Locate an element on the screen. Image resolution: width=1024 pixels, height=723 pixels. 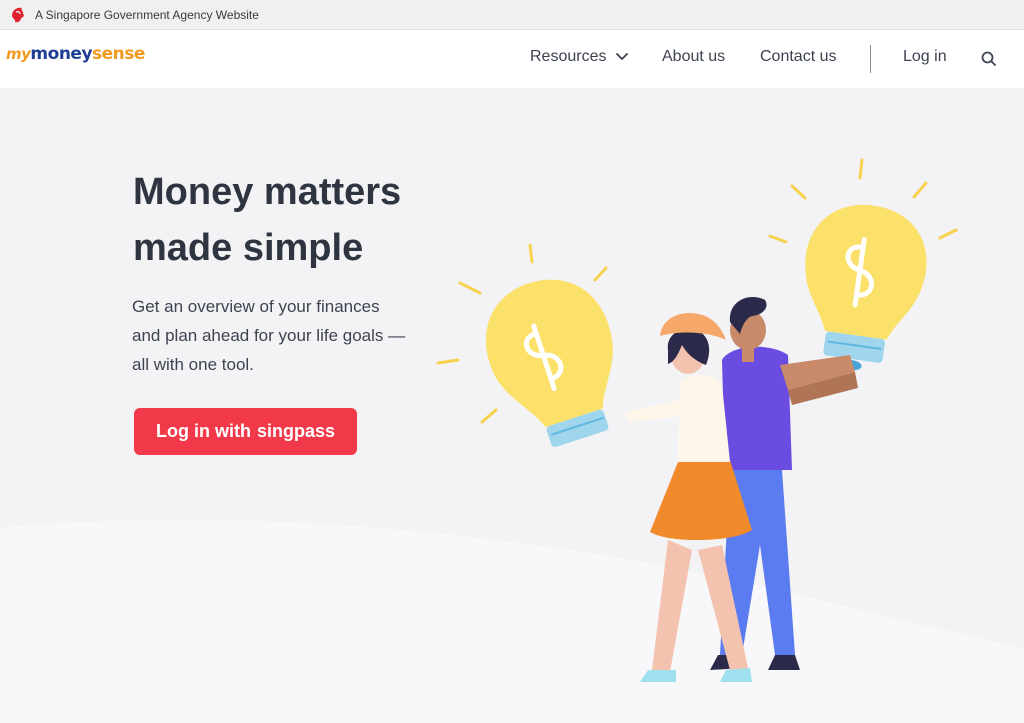
nav-contact-us: Contact us is located at coordinates (798, 57).